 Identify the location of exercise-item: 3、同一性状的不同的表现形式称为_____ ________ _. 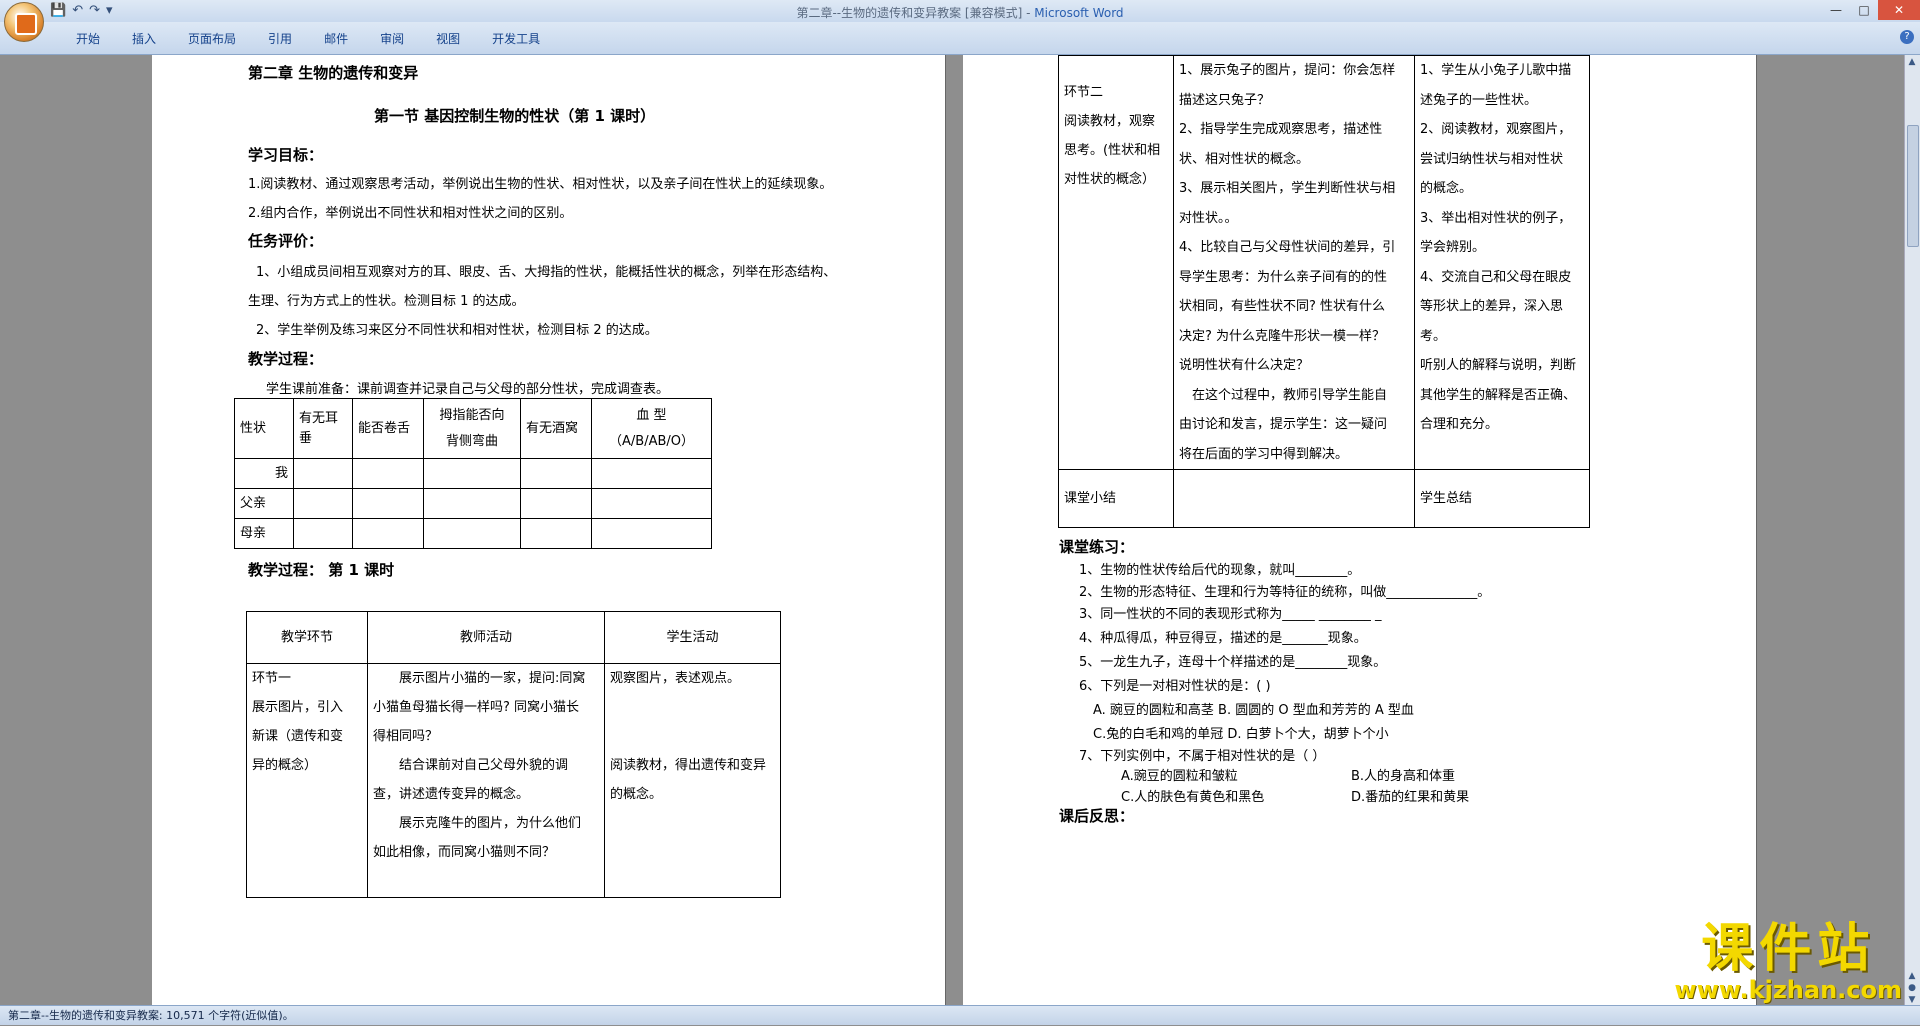
(1230, 614).